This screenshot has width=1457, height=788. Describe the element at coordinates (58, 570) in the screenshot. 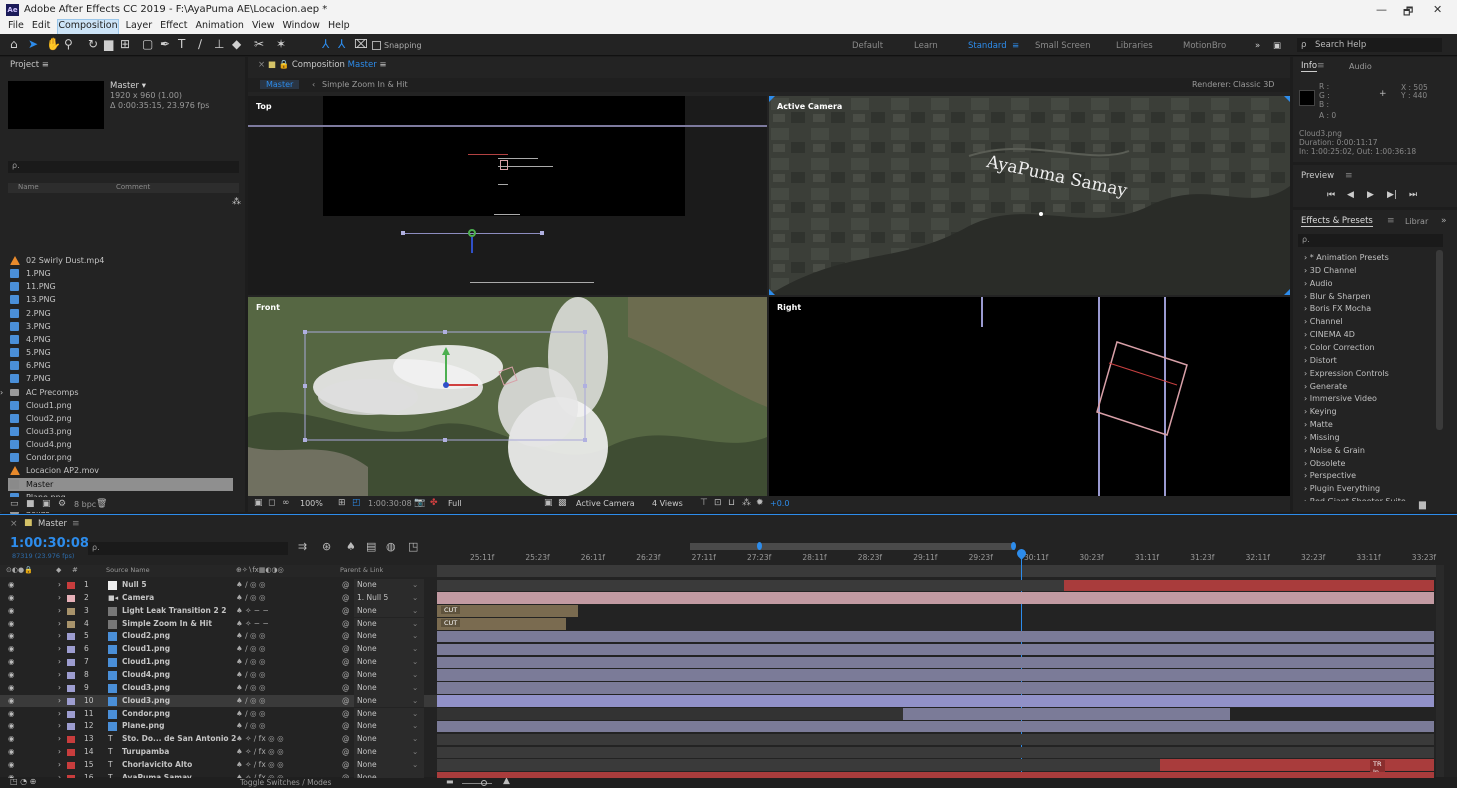

I see `label-column-icon: ◆` at that location.